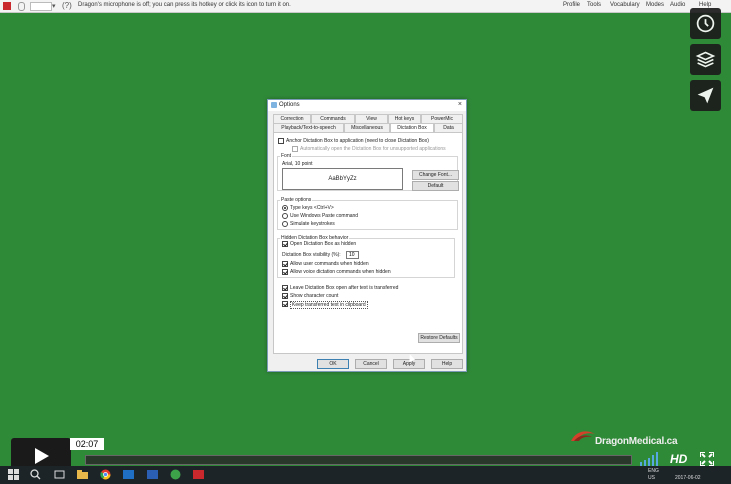  Describe the element at coordinates (285, 216) in the screenshot. I see `paste-windows-radio` at that location.